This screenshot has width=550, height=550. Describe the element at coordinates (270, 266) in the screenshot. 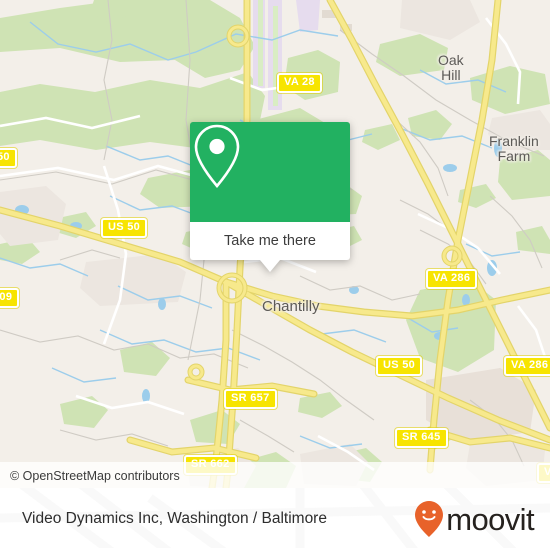

I see `popup-pointer` at that location.